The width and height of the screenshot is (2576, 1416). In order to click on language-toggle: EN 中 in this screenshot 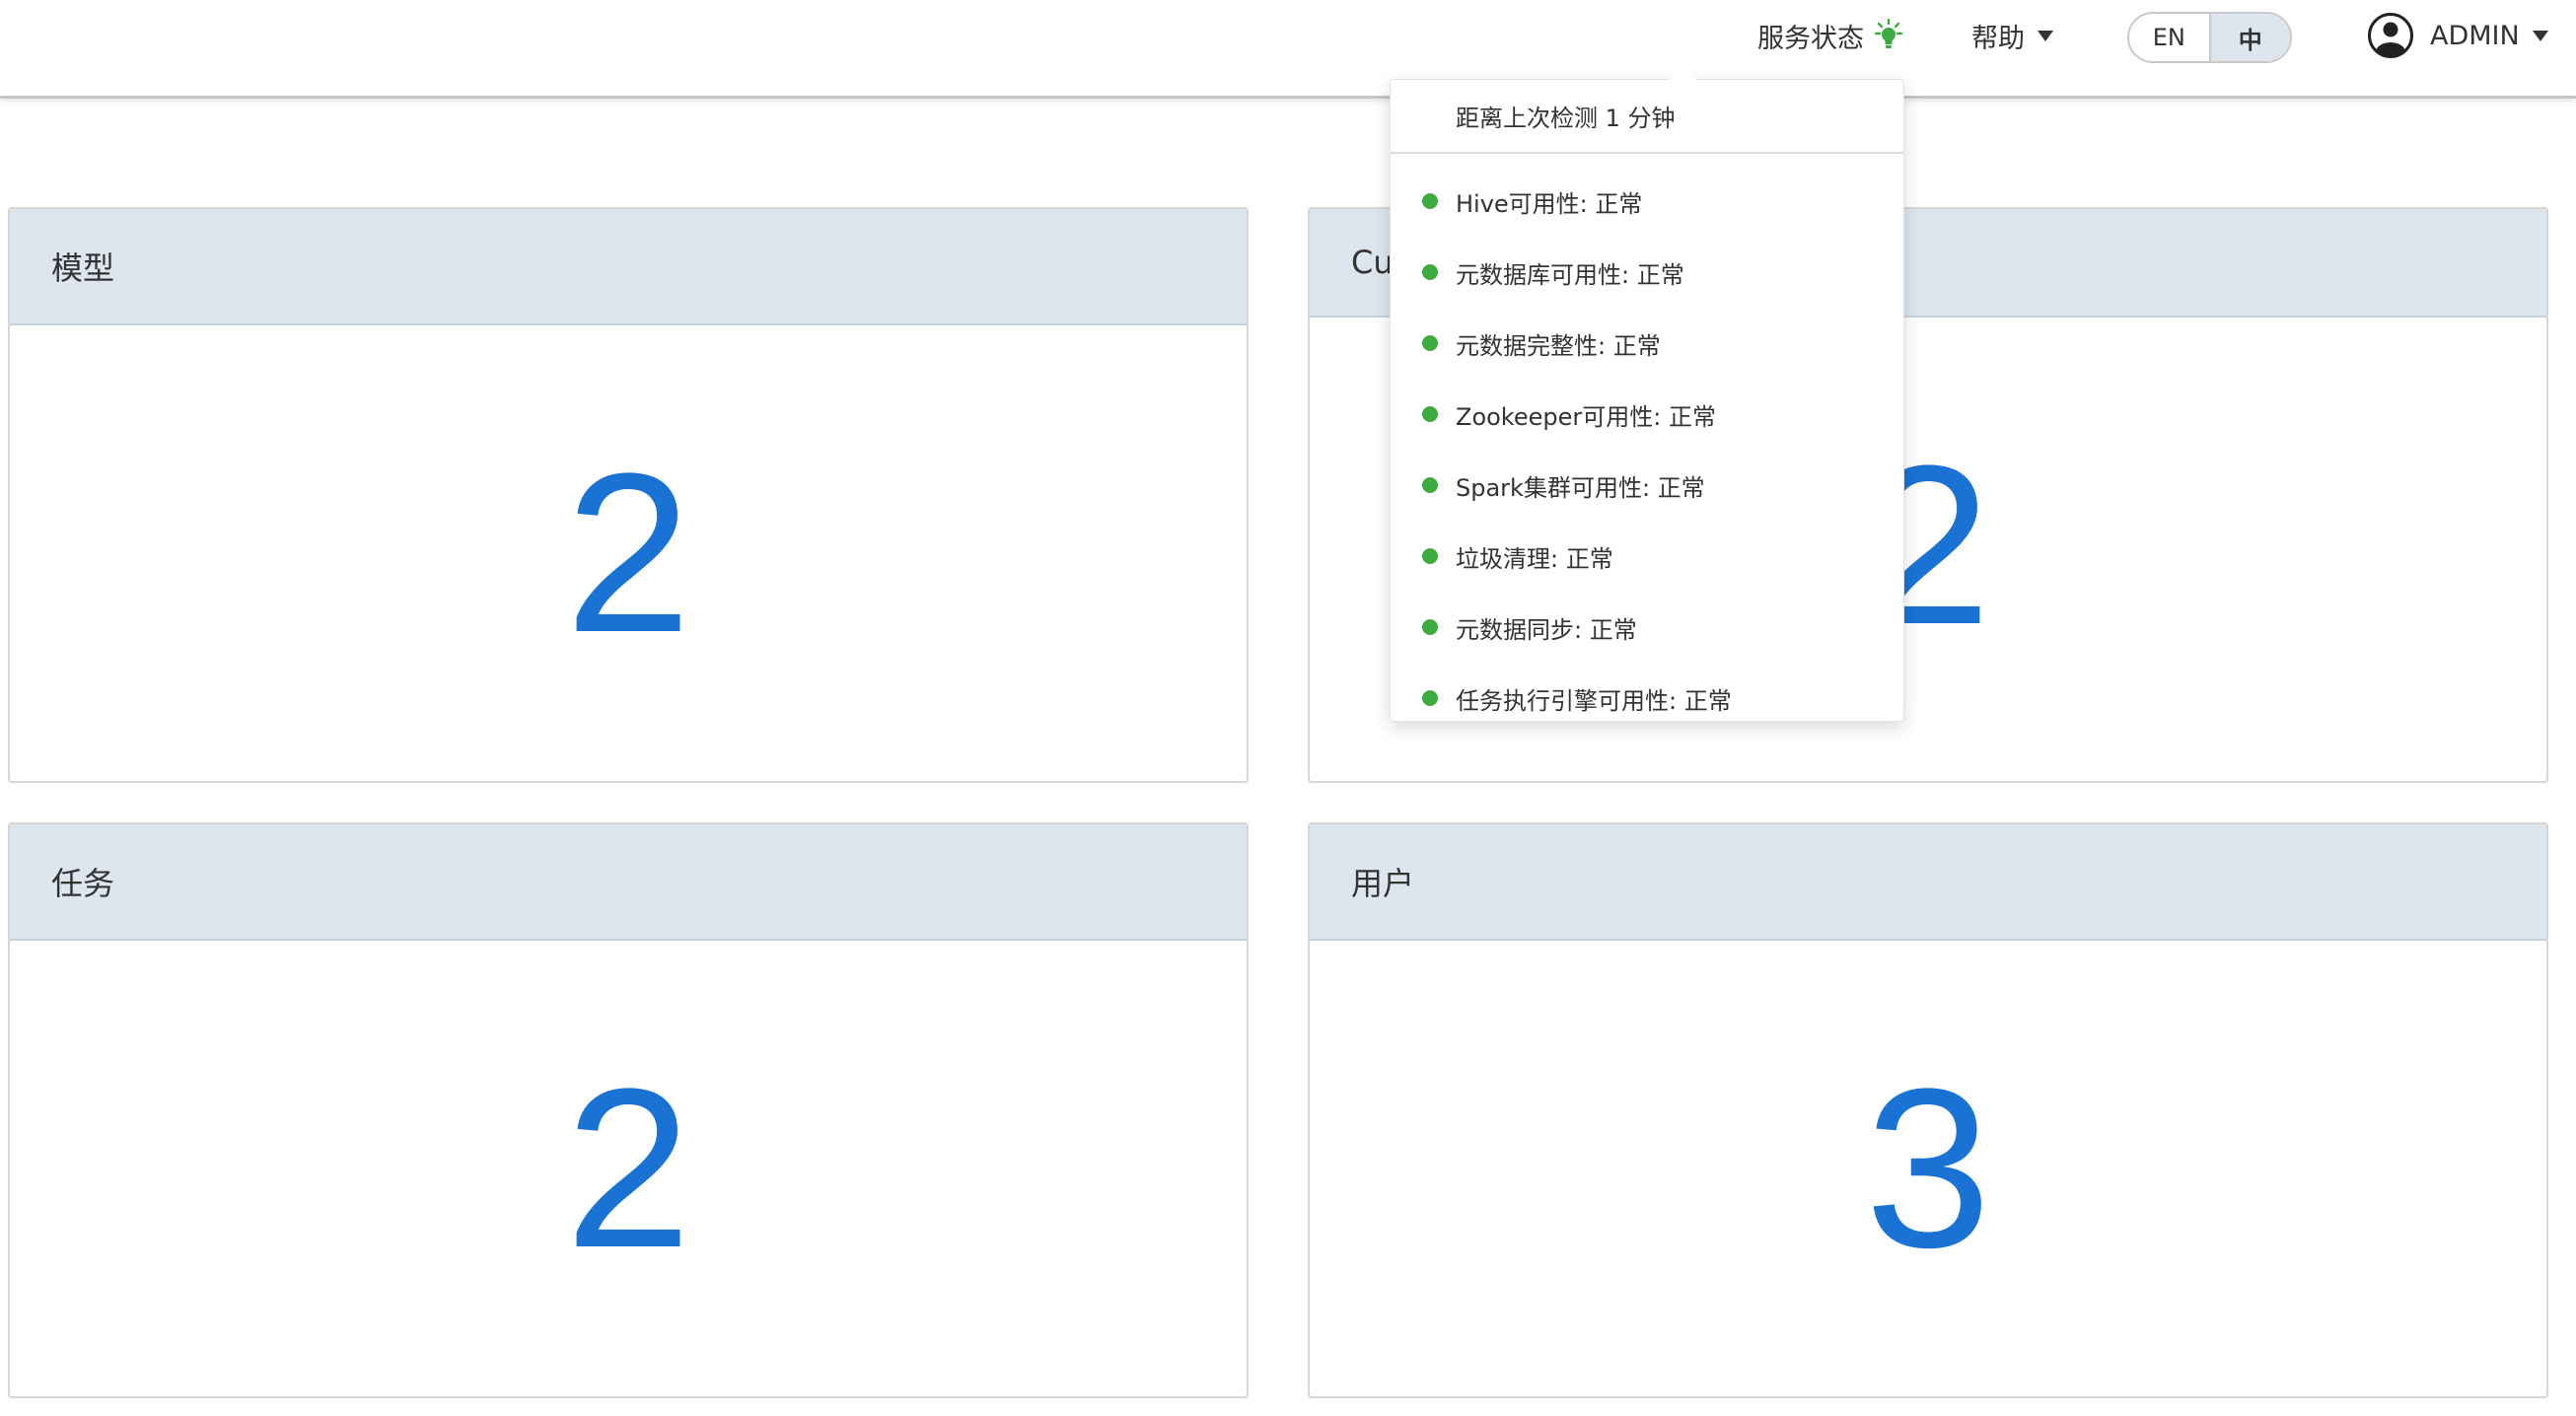, I will do `click(2209, 37)`.